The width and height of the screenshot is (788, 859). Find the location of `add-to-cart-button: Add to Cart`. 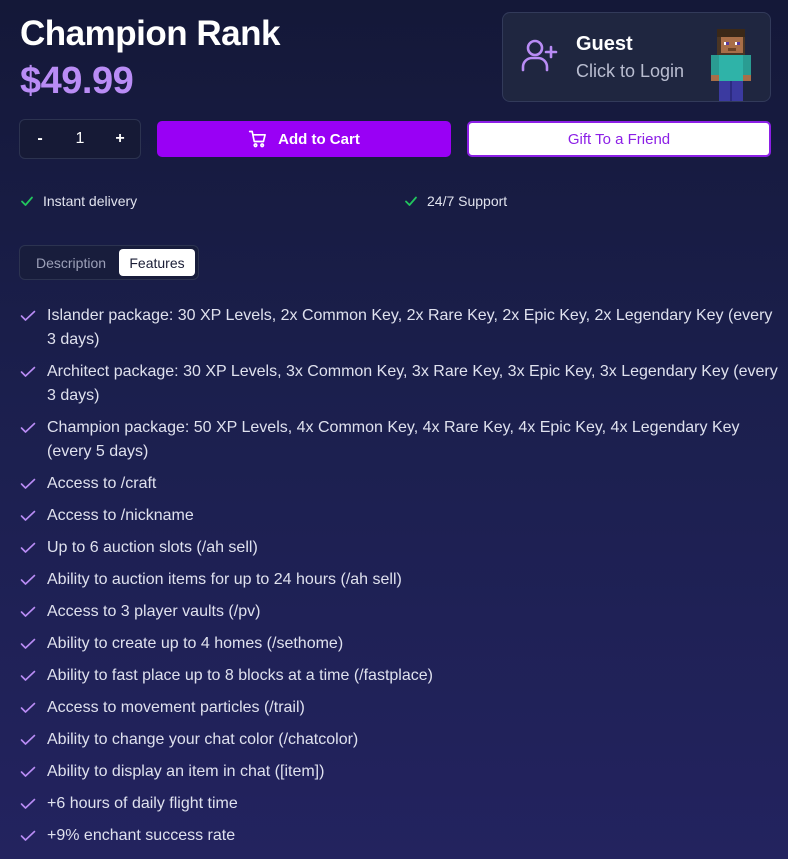

add-to-cart-button: Add to Cart is located at coordinates (304, 139).